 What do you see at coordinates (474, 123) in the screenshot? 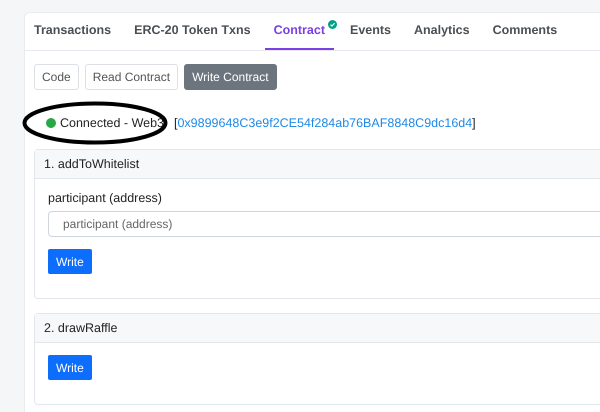
I see `bracket: ]` at bounding box center [474, 123].